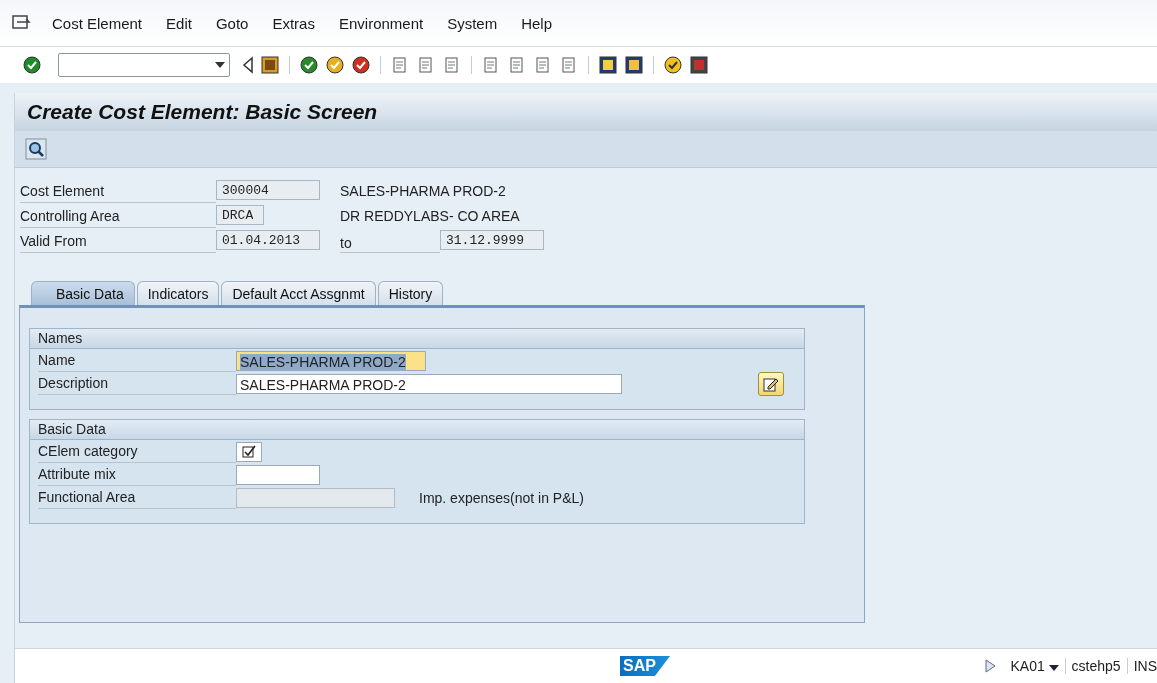 This screenshot has width=1157, height=683. I want to click on logo: SAP, so click(645, 666).